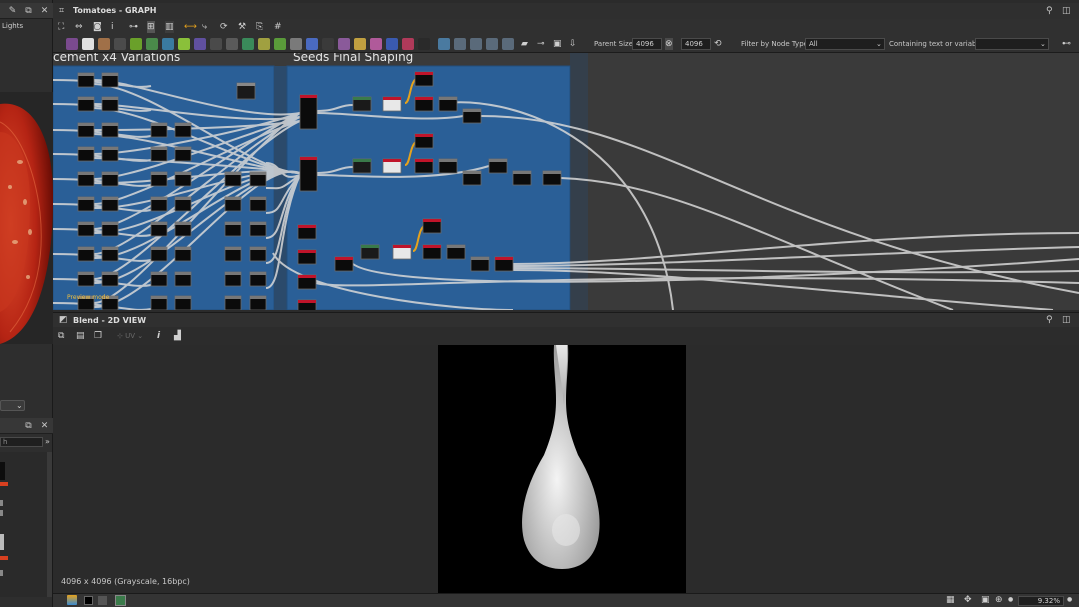 This screenshot has height=607, width=1079. Describe the element at coordinates (104, 44) in the screenshot. I see `blend-node-icon` at that location.